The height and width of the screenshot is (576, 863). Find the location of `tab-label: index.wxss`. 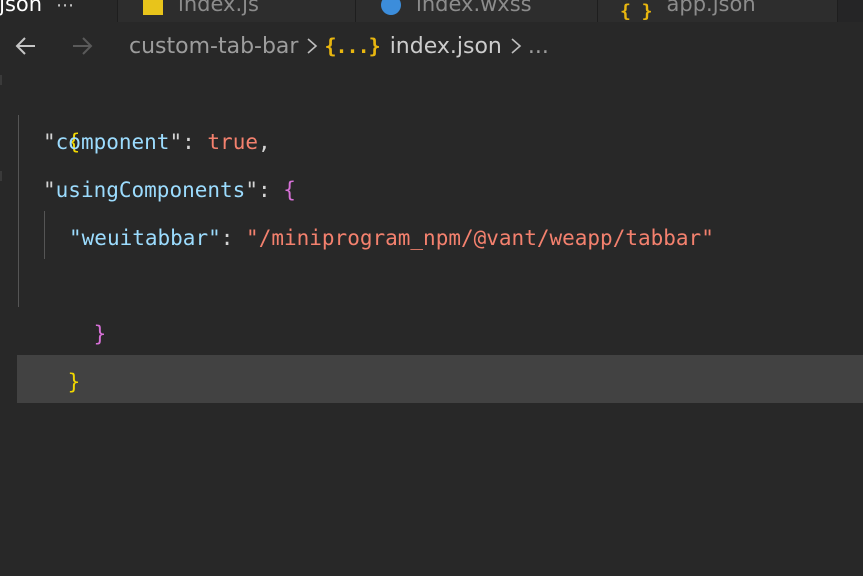

tab-label: index.wxss is located at coordinates (474, 8).